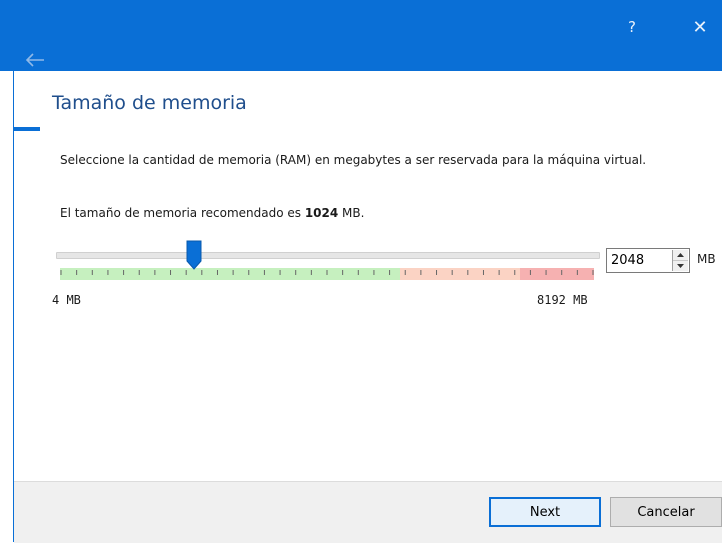  I want to click on min-memory-label: 4 MB, so click(66, 300).